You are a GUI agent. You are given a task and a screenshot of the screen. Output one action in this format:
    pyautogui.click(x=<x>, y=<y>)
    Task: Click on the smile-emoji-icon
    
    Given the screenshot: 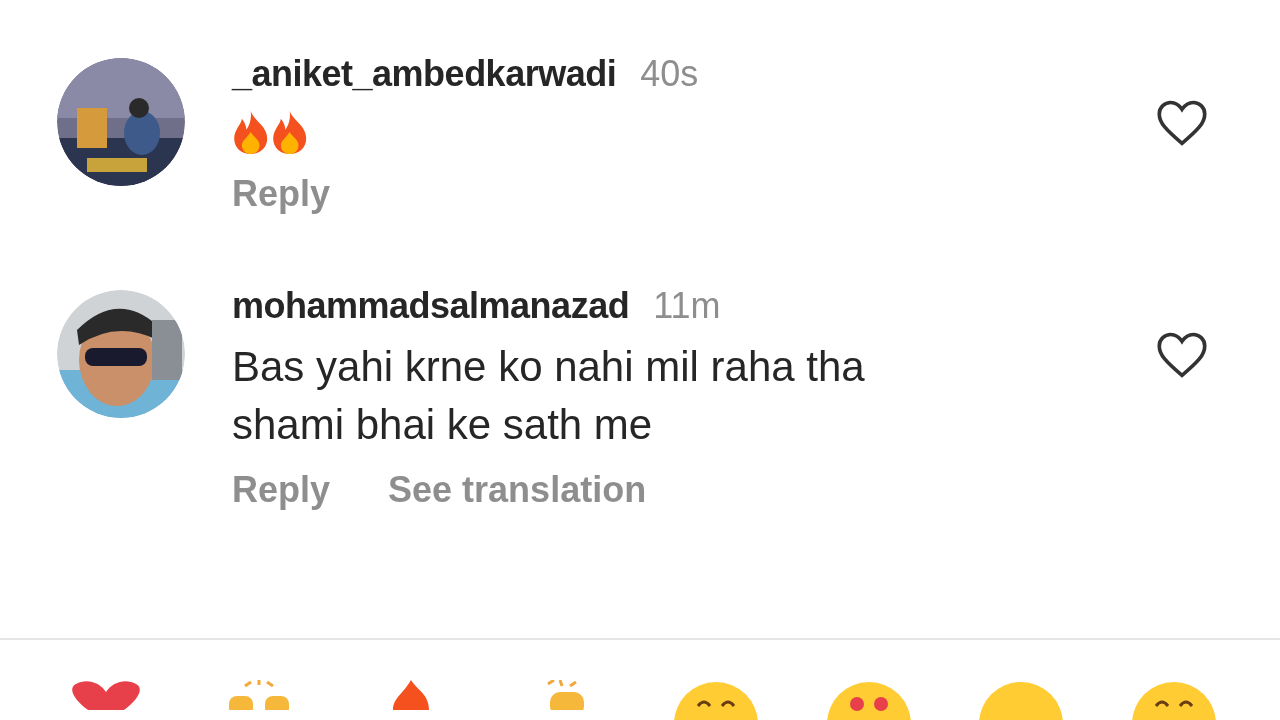 What is the action you would take?
    pyautogui.click(x=716, y=700)
    